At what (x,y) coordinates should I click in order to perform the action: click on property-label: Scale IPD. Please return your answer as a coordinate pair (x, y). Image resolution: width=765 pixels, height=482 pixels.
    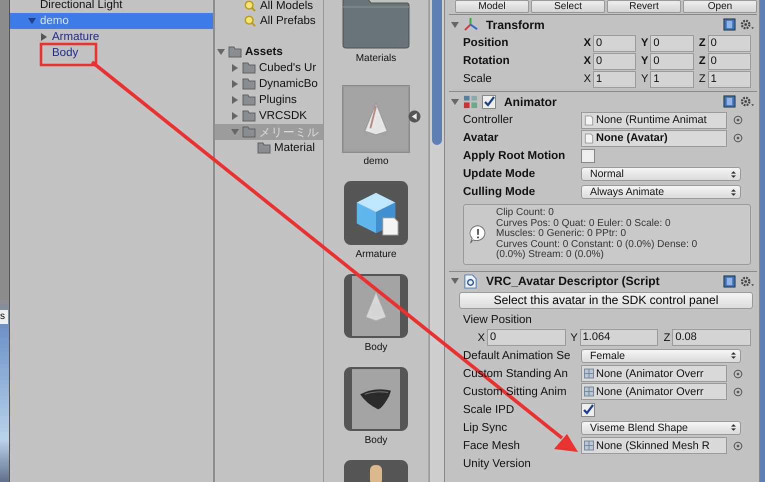
    Looking at the image, I should click on (489, 410).